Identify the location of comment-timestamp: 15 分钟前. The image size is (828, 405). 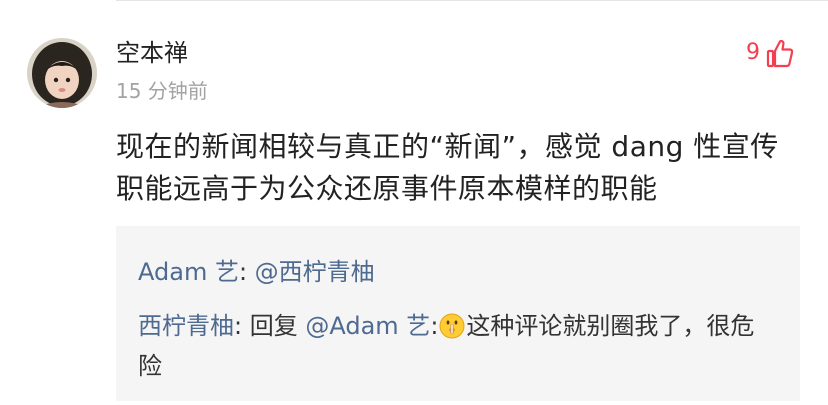
(162, 91).